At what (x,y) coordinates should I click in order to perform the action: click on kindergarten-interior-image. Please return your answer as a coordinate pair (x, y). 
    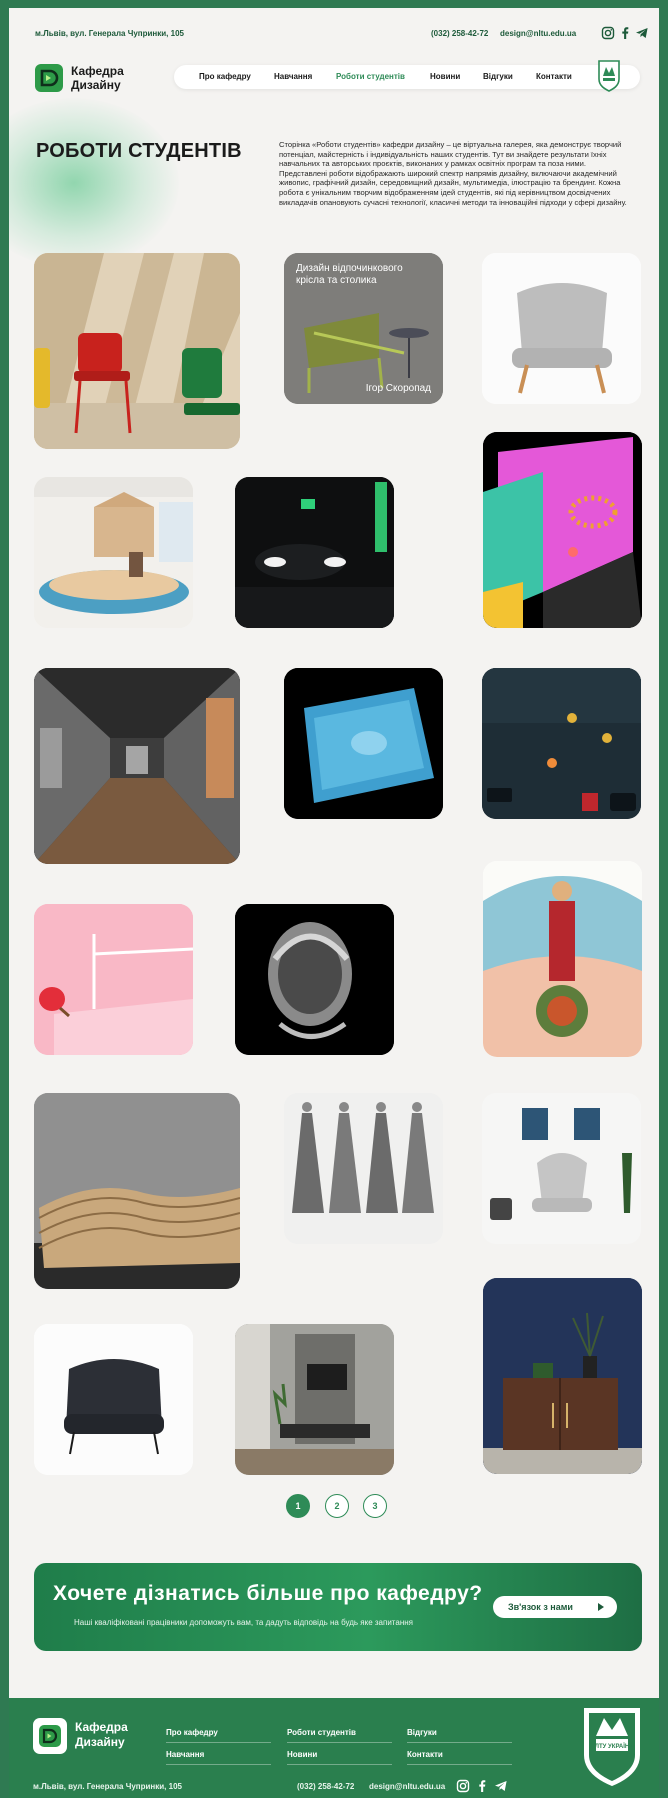
    Looking at the image, I should click on (113, 552).